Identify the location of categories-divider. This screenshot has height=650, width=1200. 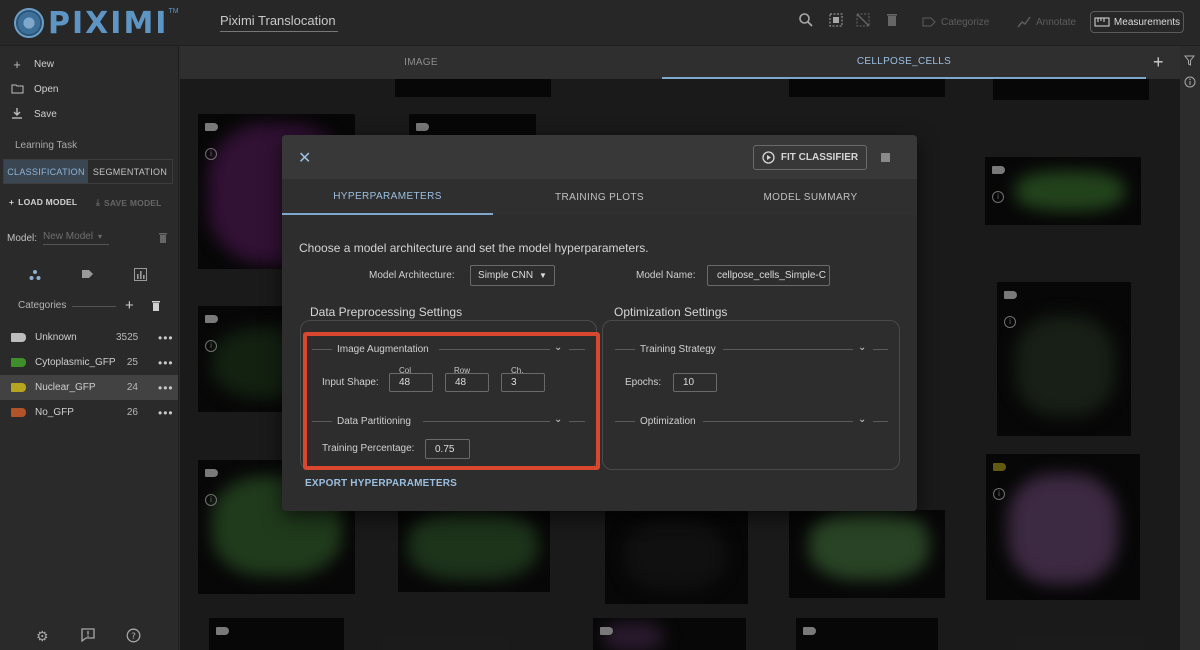
(94, 306).